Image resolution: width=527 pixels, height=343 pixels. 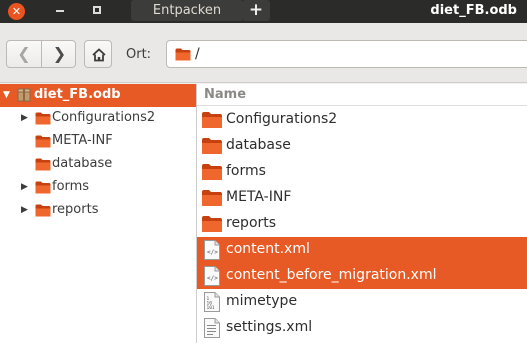 What do you see at coordinates (212, 302) in the screenshot?
I see `binary-file-icon: 1 10 101` at bounding box center [212, 302].